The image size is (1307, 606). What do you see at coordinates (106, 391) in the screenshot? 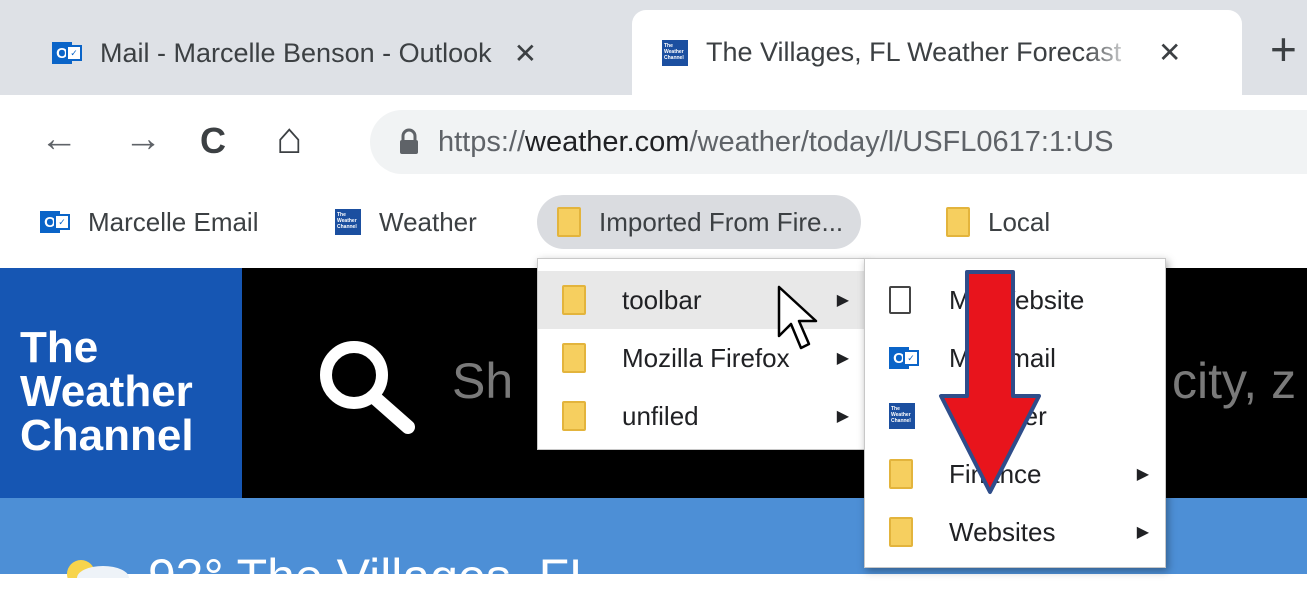
I see `logo-line: Weather` at bounding box center [106, 391].